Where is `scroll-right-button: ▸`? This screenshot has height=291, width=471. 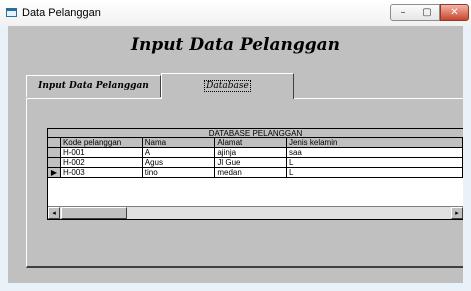
scroll-right-button: ▸ is located at coordinates (457, 213).